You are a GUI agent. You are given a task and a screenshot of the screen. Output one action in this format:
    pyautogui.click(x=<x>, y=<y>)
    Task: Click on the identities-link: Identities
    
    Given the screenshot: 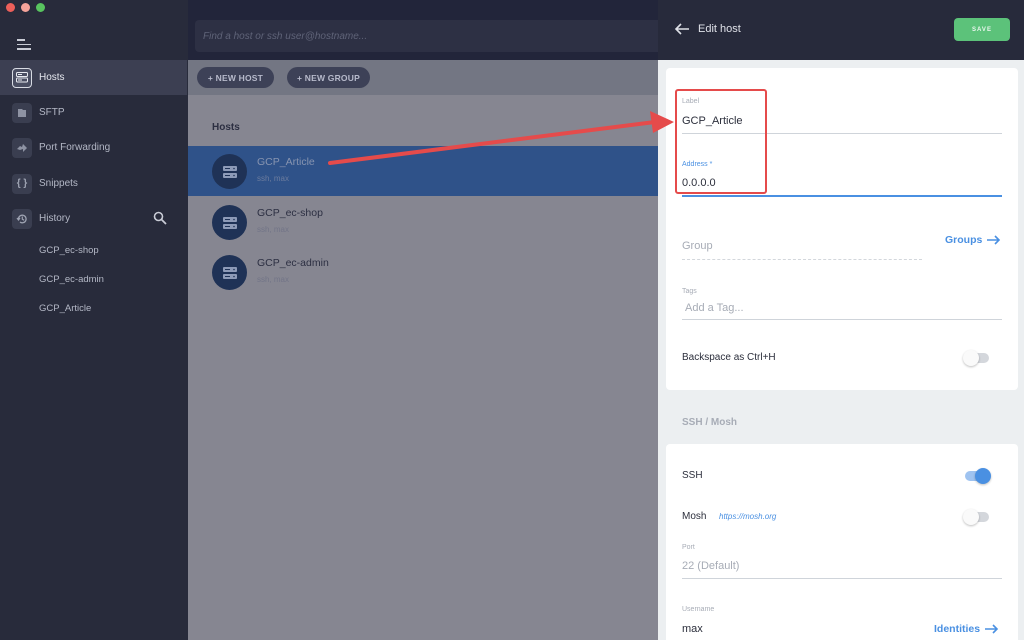 What is the action you would take?
    pyautogui.click(x=966, y=629)
    